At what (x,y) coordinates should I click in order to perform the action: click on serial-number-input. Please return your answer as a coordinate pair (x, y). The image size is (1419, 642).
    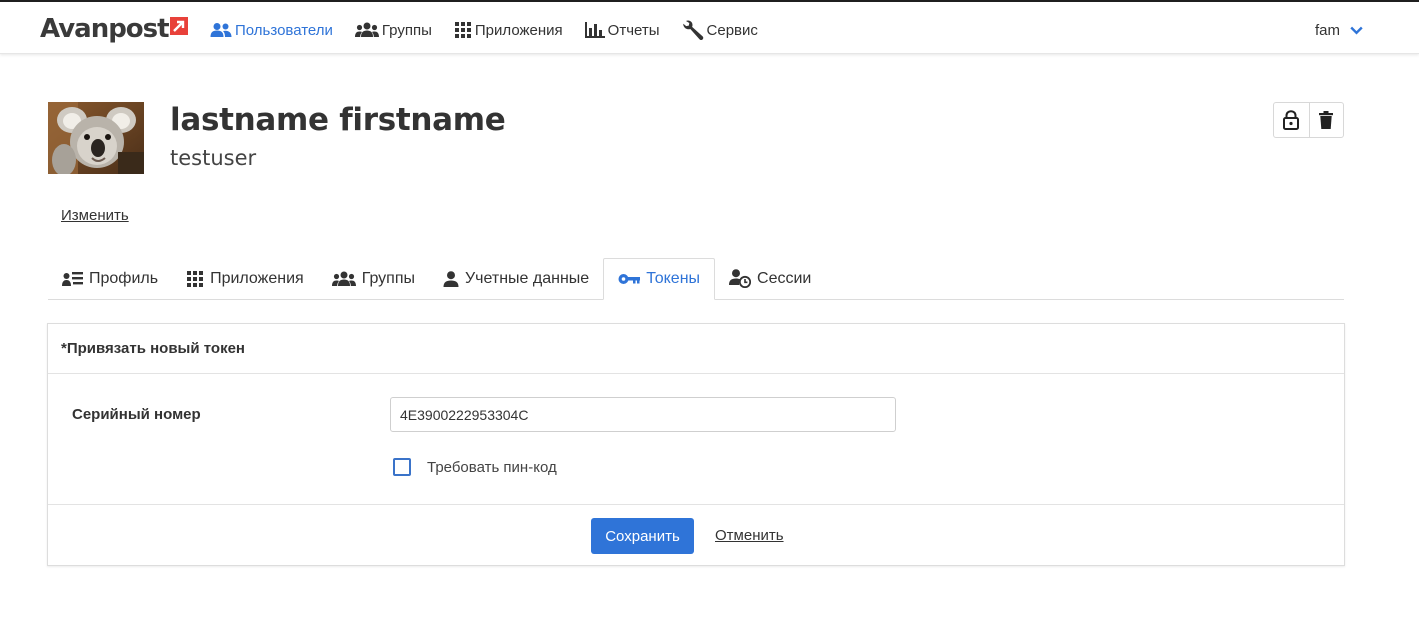
    Looking at the image, I should click on (643, 414).